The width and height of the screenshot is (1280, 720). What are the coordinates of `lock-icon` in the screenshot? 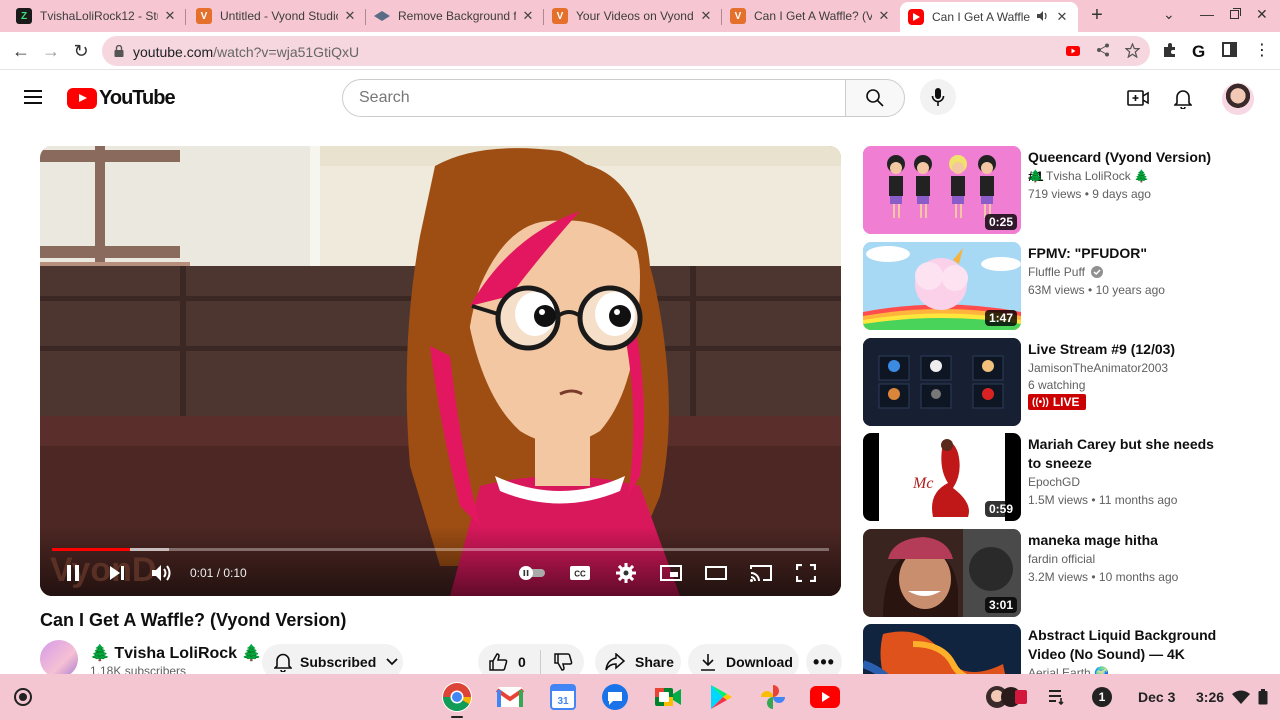 It's located at (119, 50).